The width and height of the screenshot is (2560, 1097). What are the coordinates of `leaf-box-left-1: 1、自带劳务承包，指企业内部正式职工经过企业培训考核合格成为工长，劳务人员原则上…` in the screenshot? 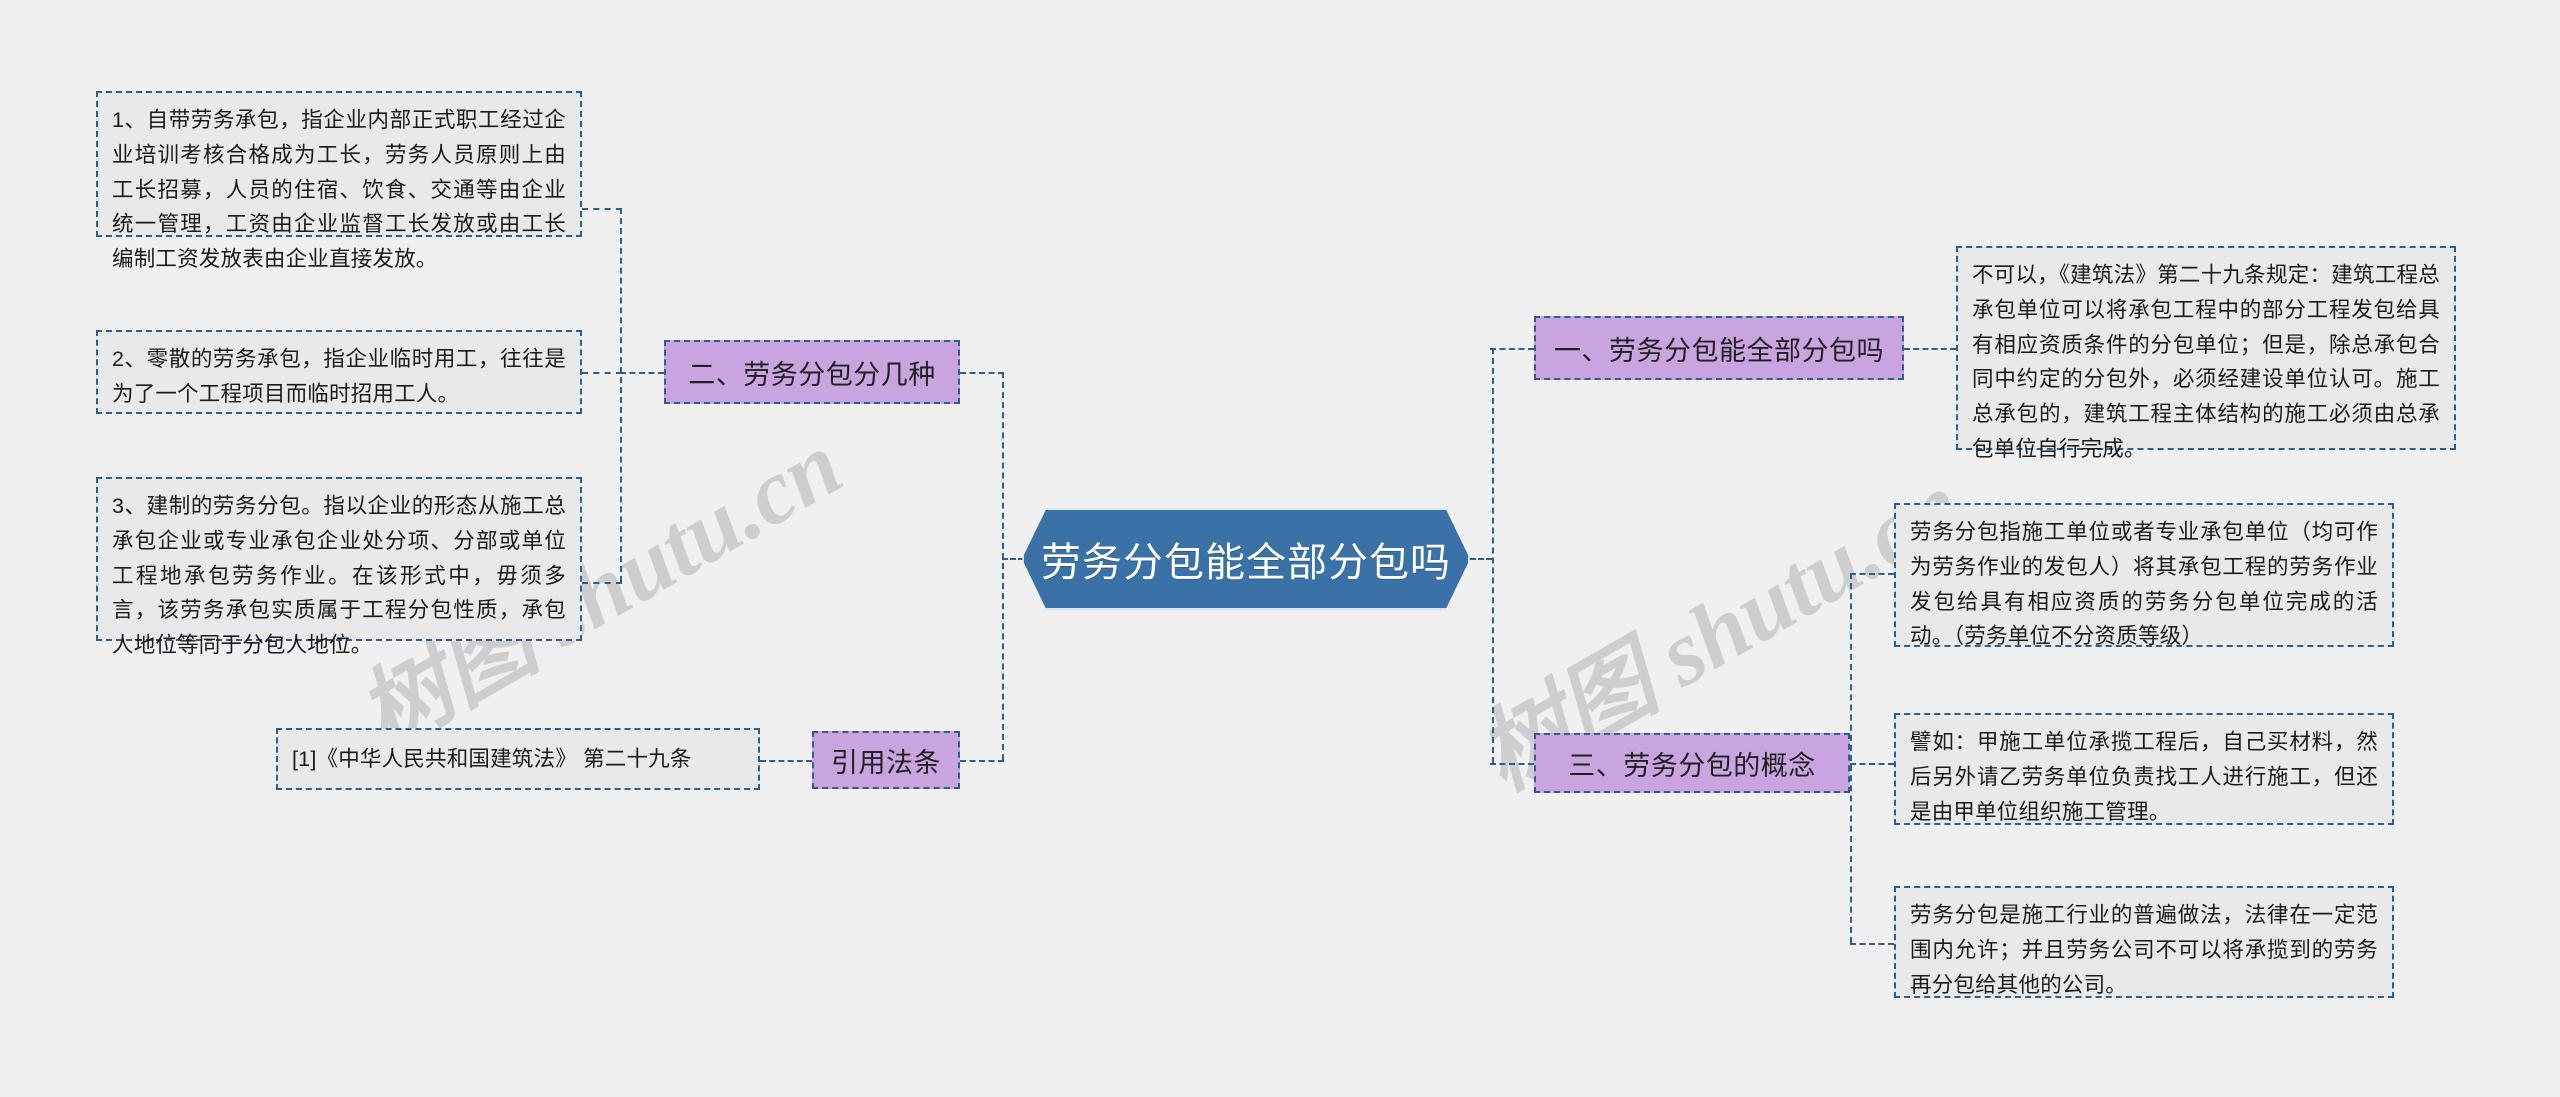 It's located at (339, 181).